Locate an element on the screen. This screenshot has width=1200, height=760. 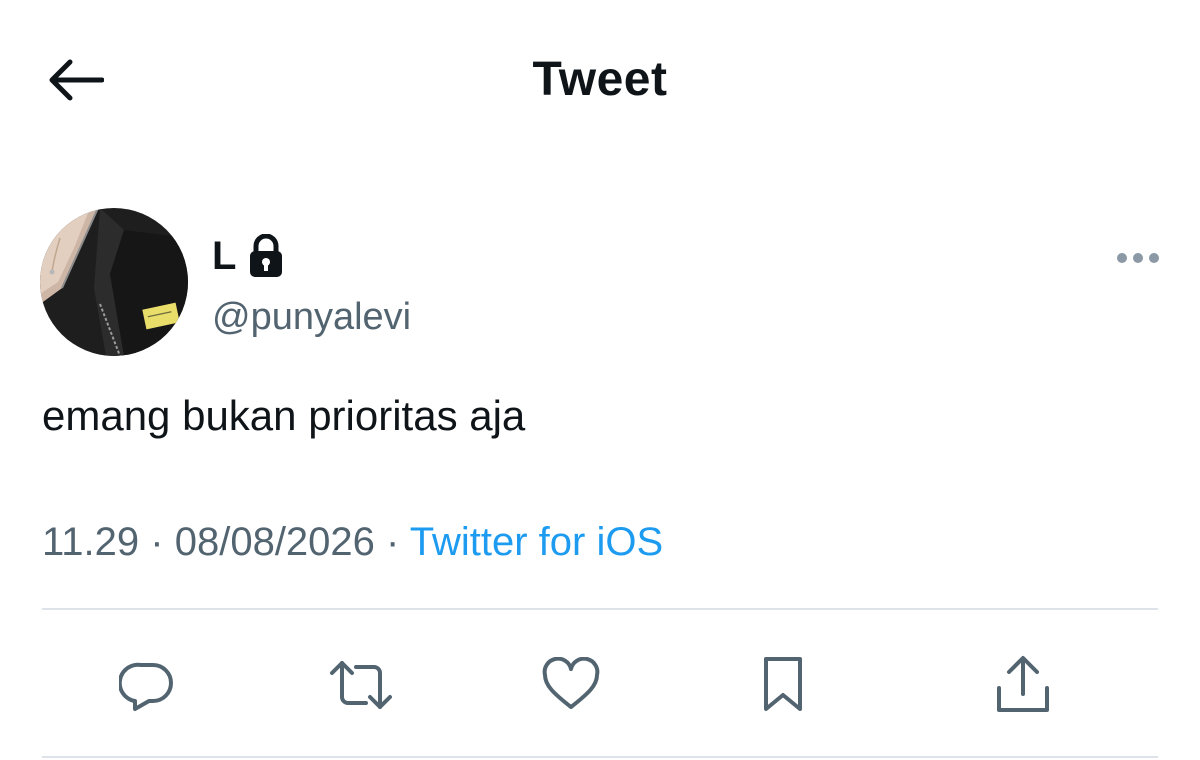
author-name-row: L is located at coordinates (248, 256).